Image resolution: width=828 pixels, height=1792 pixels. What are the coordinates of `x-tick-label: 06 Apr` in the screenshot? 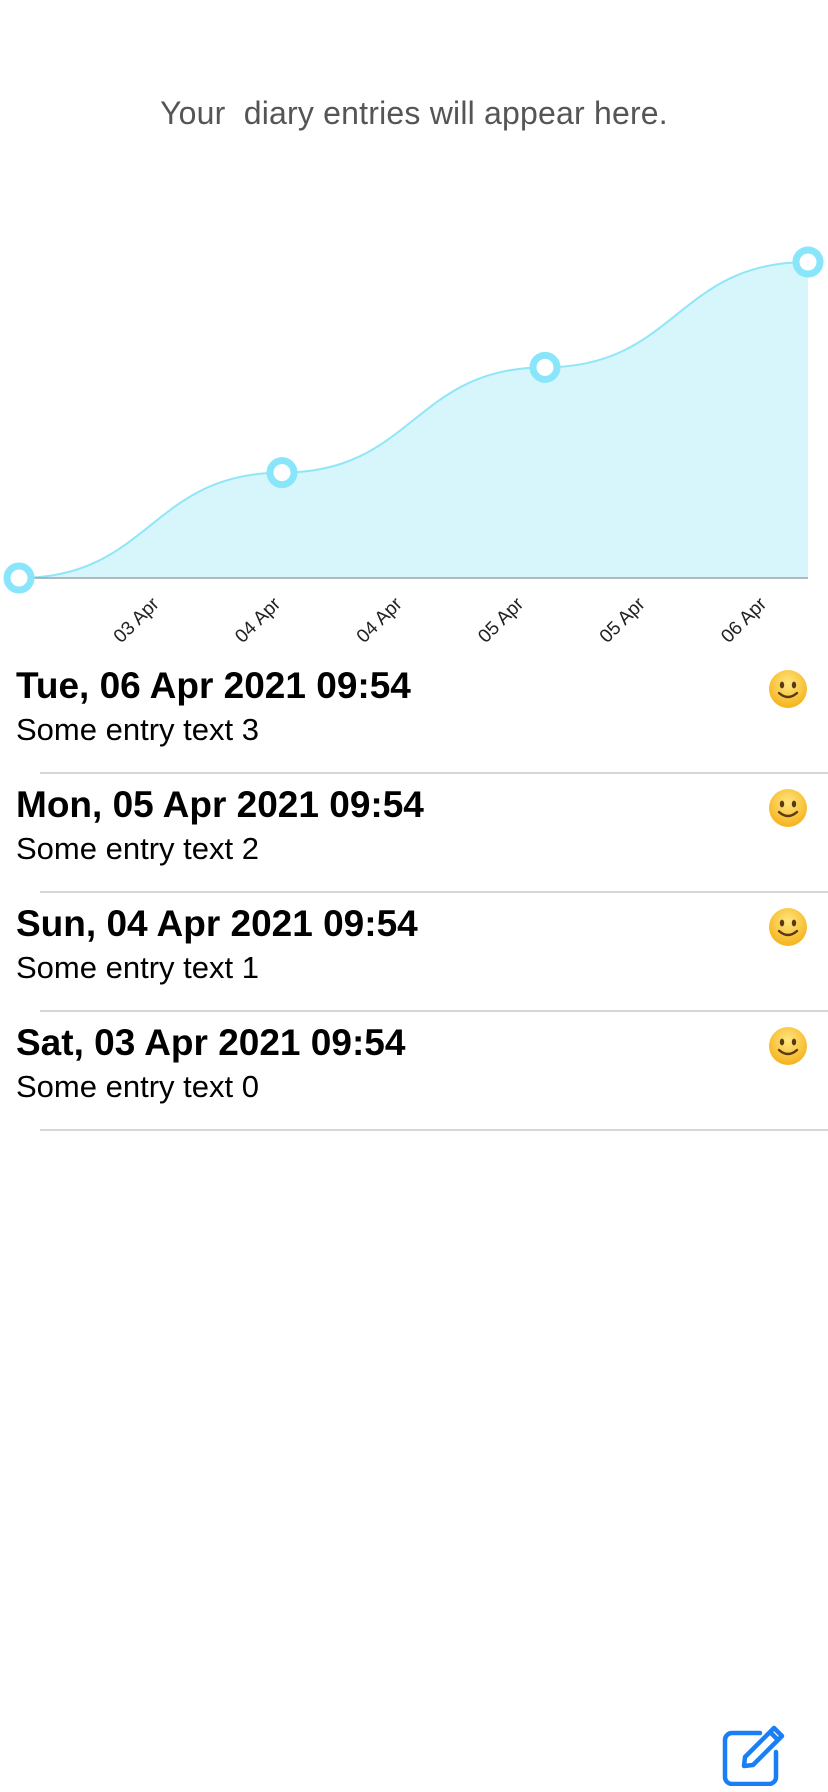 It's located at (744, 620).